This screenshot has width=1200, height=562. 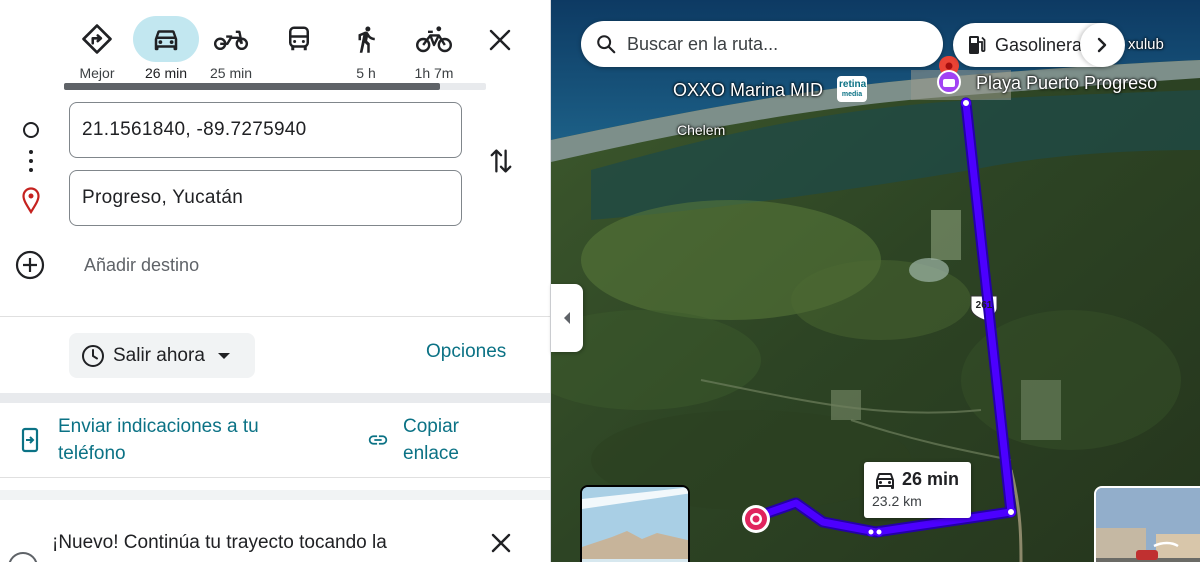 I want to click on callout-time: 26 min, so click(x=931, y=479).